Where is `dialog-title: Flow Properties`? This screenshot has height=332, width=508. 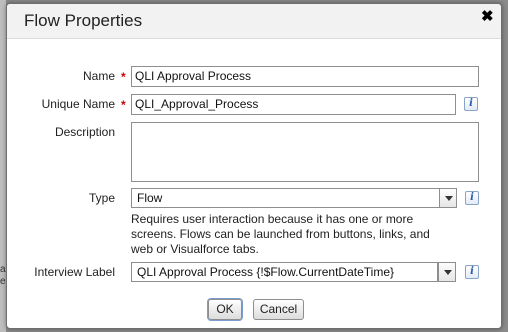 dialog-title: Flow Properties is located at coordinates (83, 20).